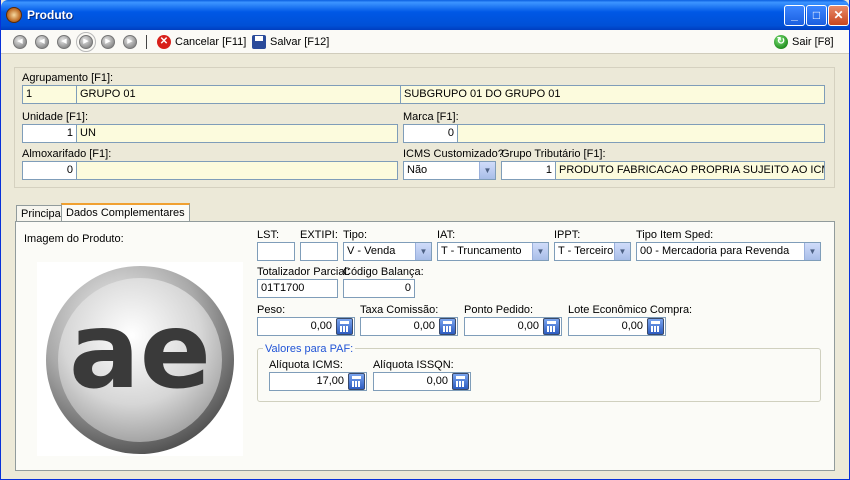 The image size is (850, 480). Describe the element at coordinates (838, 15) in the screenshot. I see `close-button: ✕` at that location.